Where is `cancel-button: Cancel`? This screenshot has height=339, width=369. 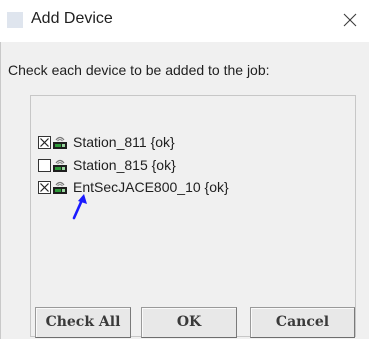 cancel-button: Cancel is located at coordinates (302, 322).